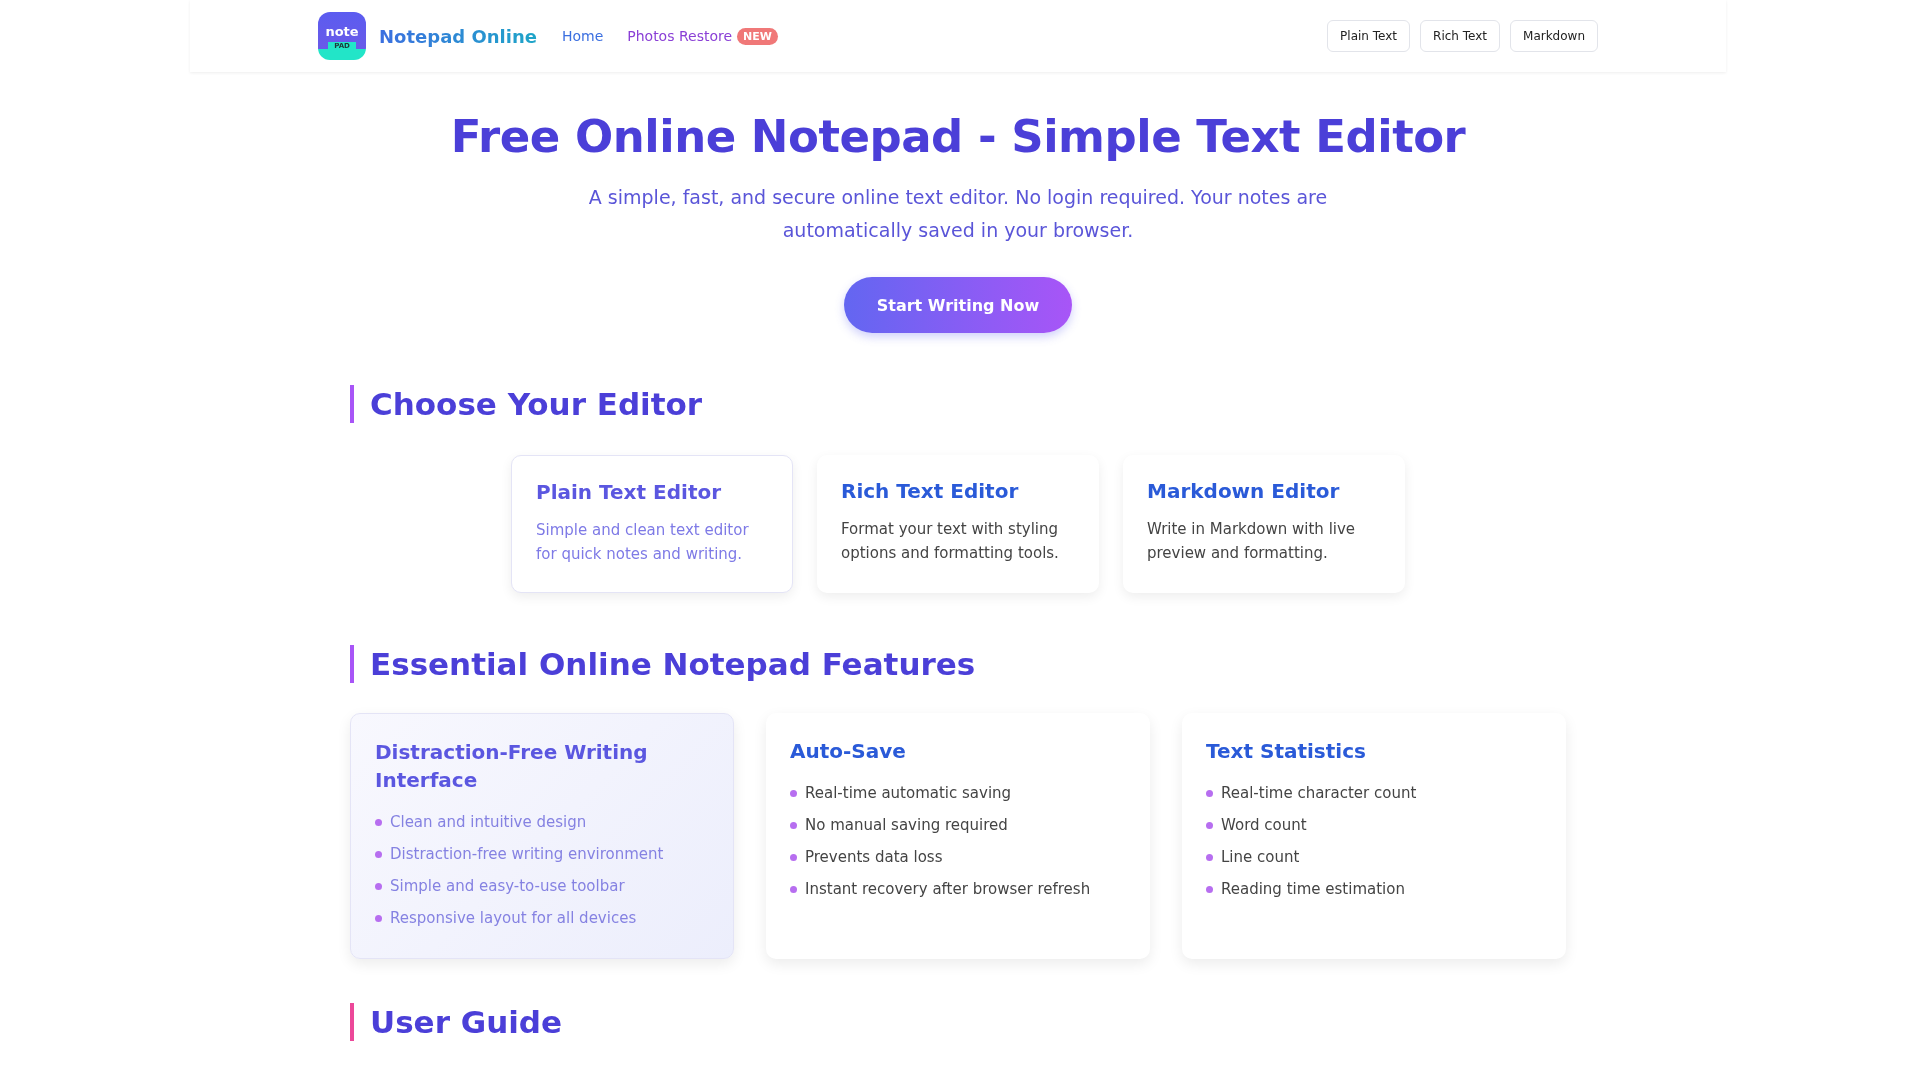  Describe the element at coordinates (958, 214) in the screenshot. I see `page-subtitle: A simple, fast, and secure online text editor. No login required. Your notes are automatically saved in your browser.` at that location.